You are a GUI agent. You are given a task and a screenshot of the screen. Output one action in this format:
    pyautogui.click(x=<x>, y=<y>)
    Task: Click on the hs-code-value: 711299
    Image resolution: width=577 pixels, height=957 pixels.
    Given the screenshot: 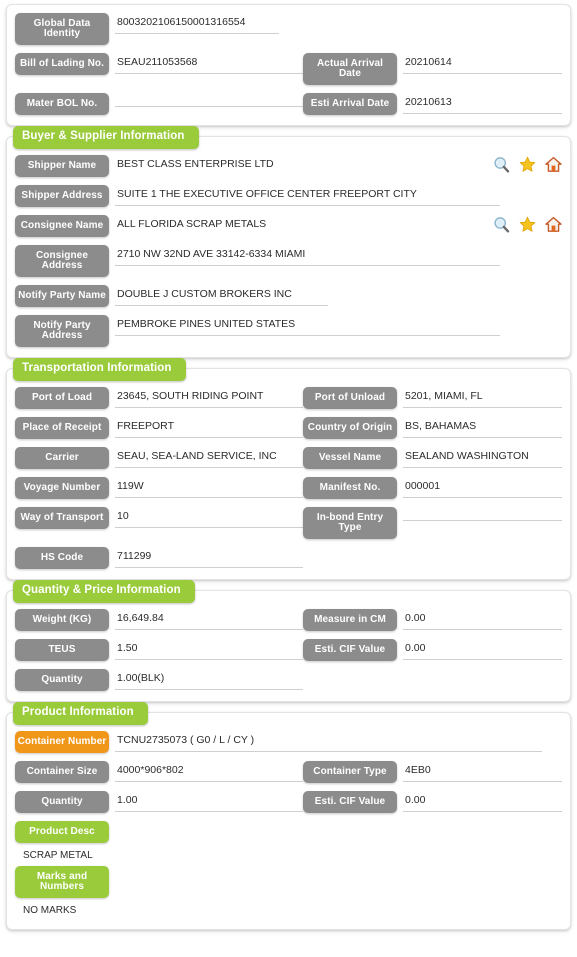 What is the action you would take?
    pyautogui.click(x=209, y=557)
    